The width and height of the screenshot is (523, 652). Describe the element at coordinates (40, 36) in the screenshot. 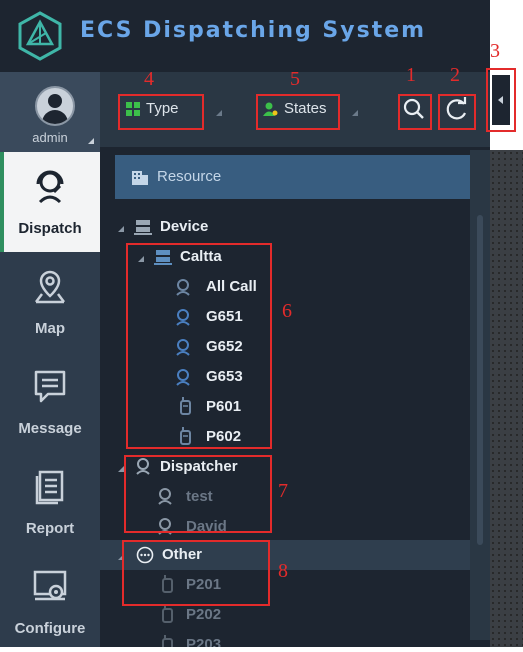

I see `app-logo-icon` at that location.